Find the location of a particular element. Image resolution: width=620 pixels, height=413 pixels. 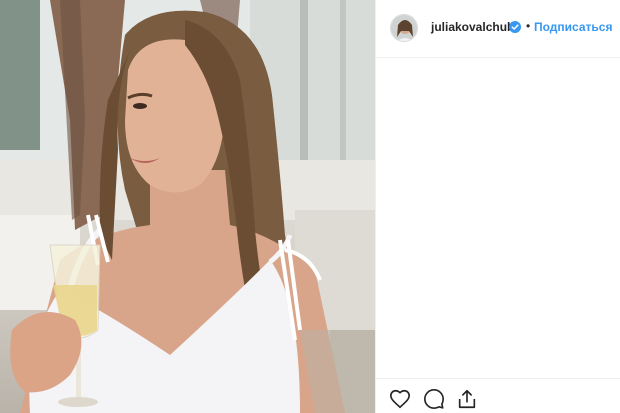

verified-badge-icon is located at coordinates (515, 27).